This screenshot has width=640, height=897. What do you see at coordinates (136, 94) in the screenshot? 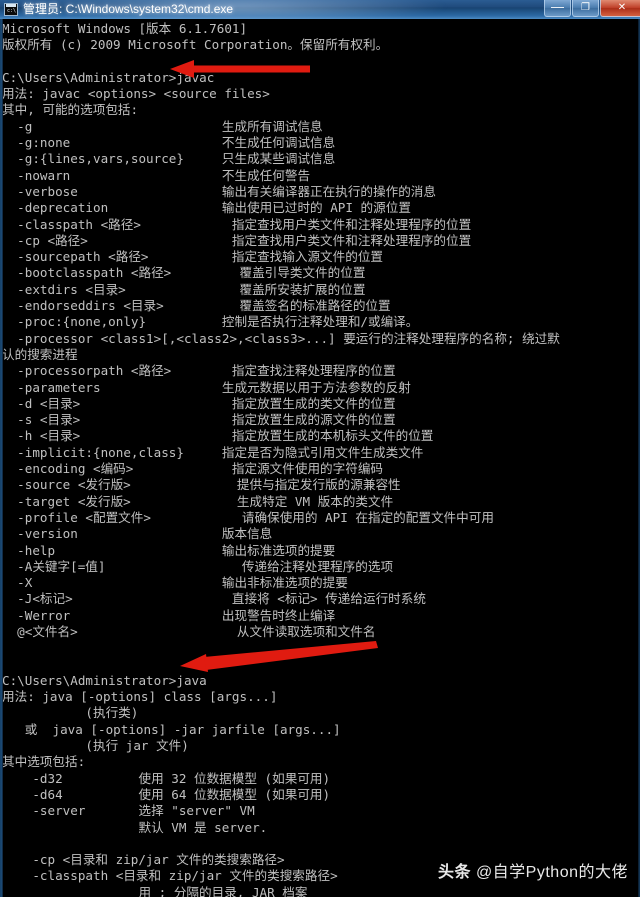
I see `console-line: 用法: javac <options> <source files>` at bounding box center [136, 94].